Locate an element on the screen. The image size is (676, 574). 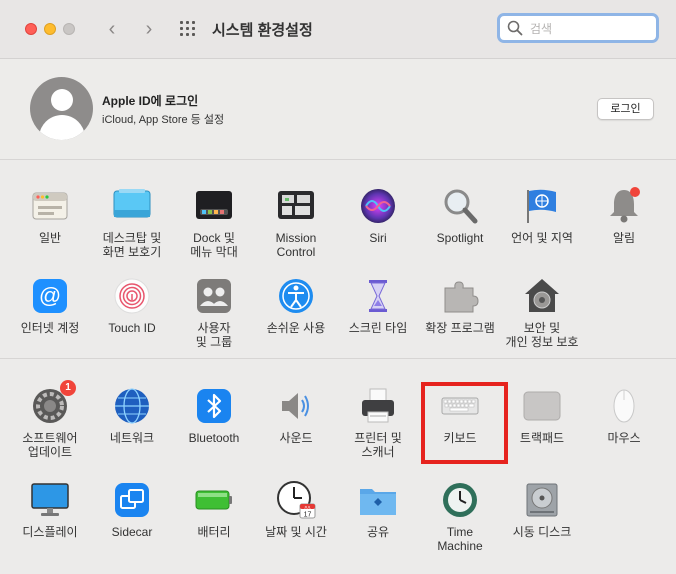
pane-label: 트랙패드 is located at coordinates (542, 438).